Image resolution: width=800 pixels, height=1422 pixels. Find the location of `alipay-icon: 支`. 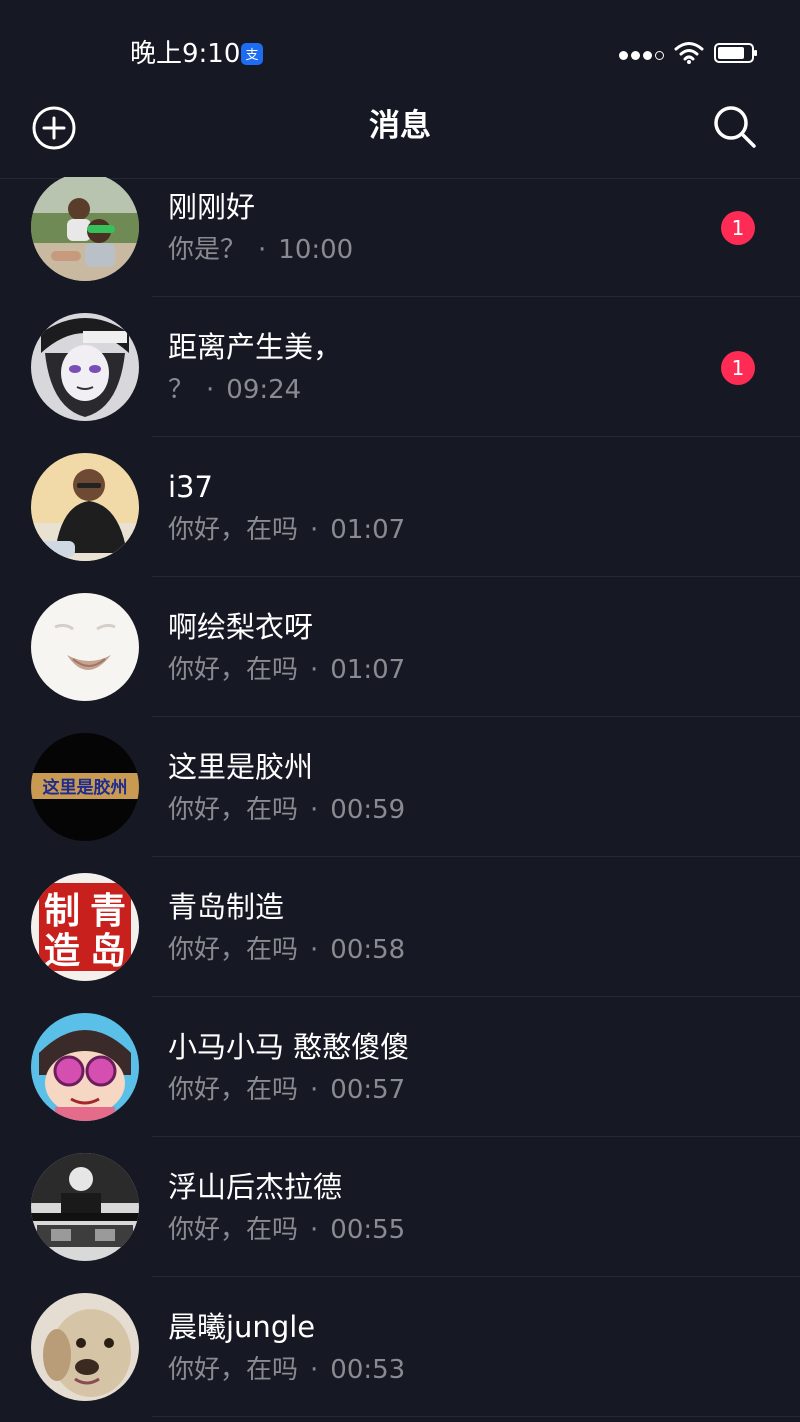

alipay-icon: 支 is located at coordinates (252, 54).